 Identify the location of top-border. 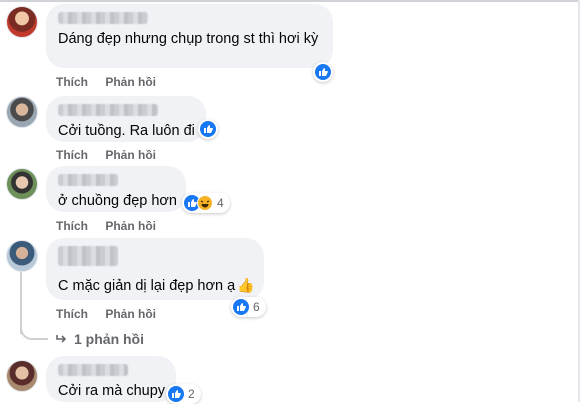
(290, 1).